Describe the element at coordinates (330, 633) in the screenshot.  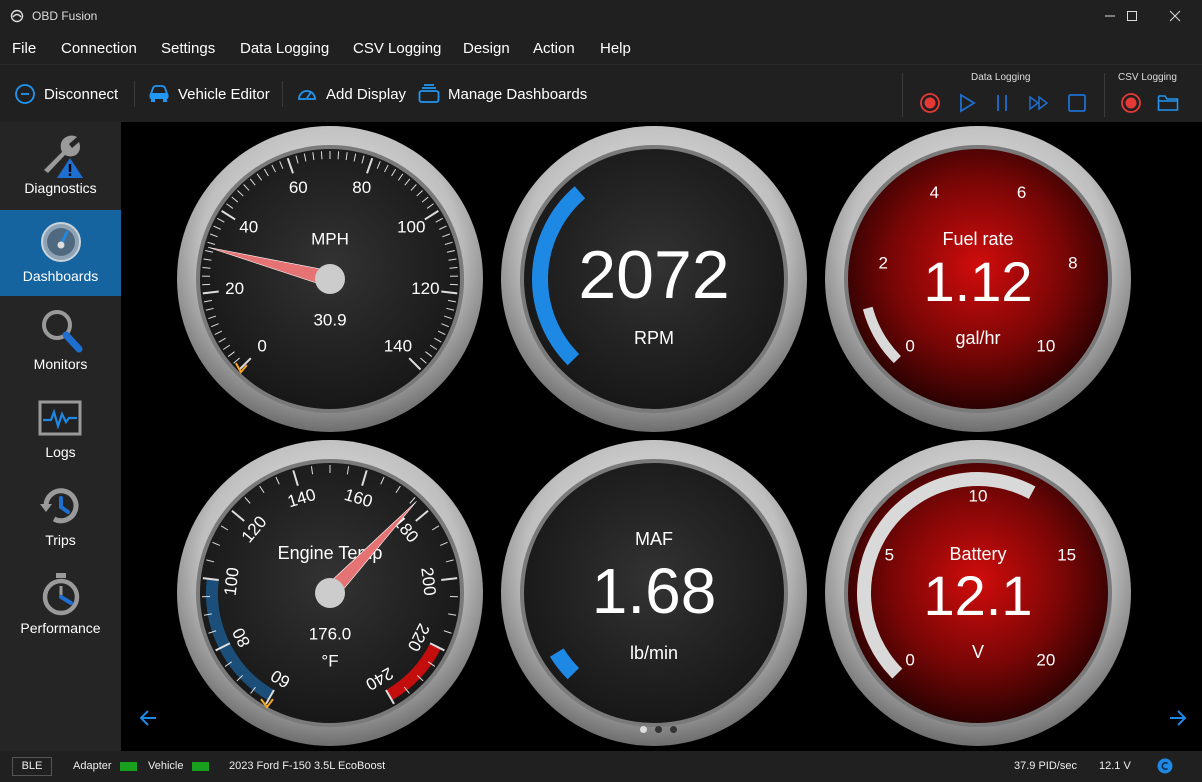
I see `gauge-value: 176.0` at that location.